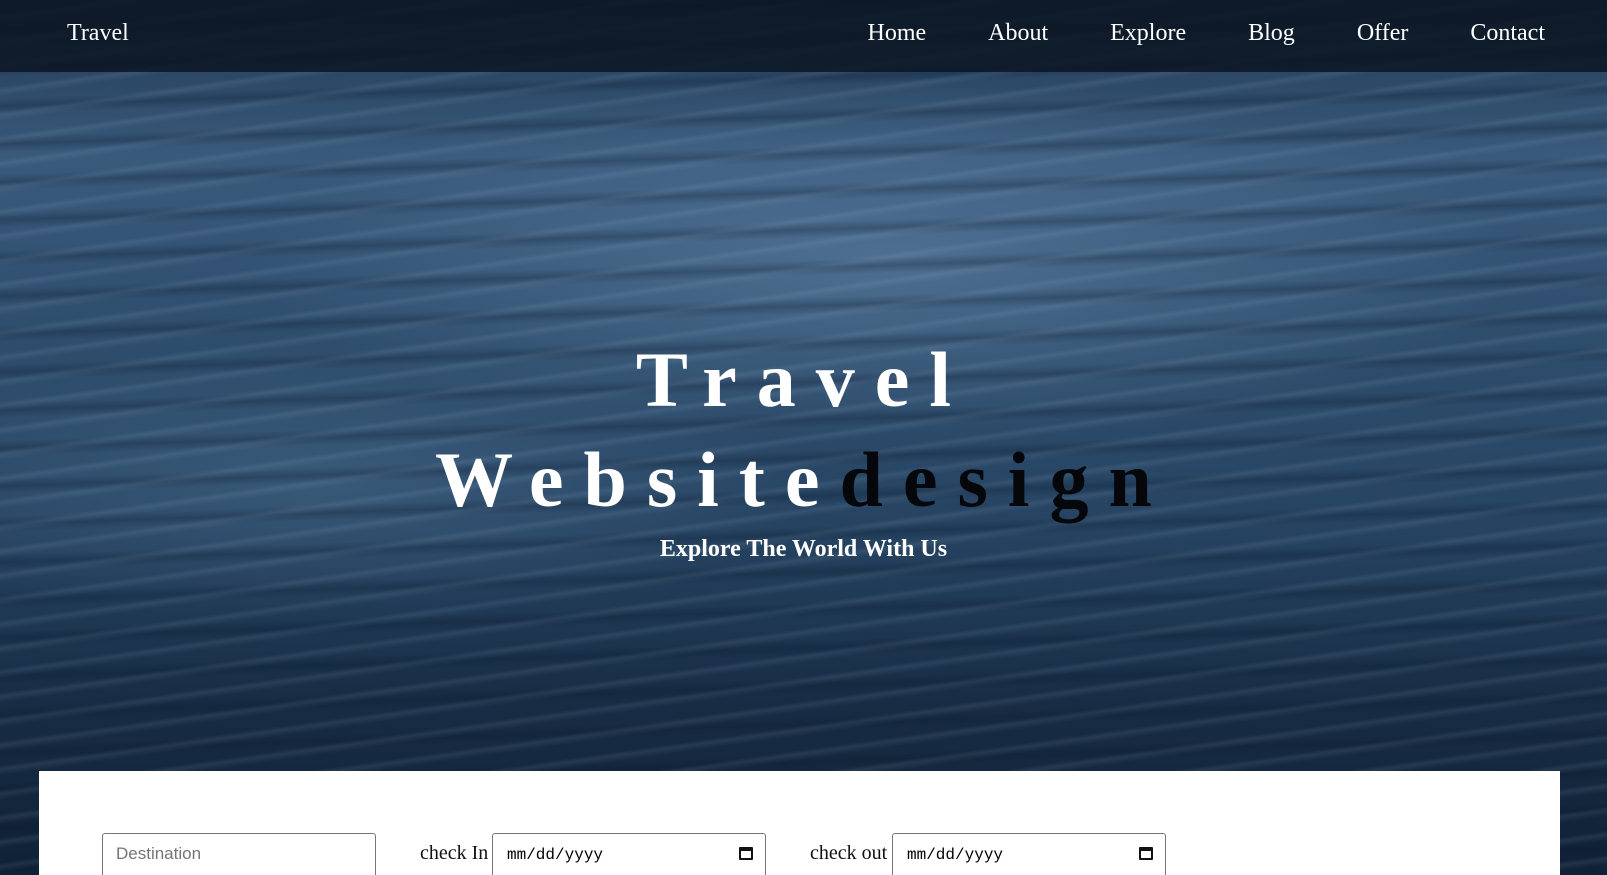  I want to click on nav-link-offer: Offer, so click(1383, 33).